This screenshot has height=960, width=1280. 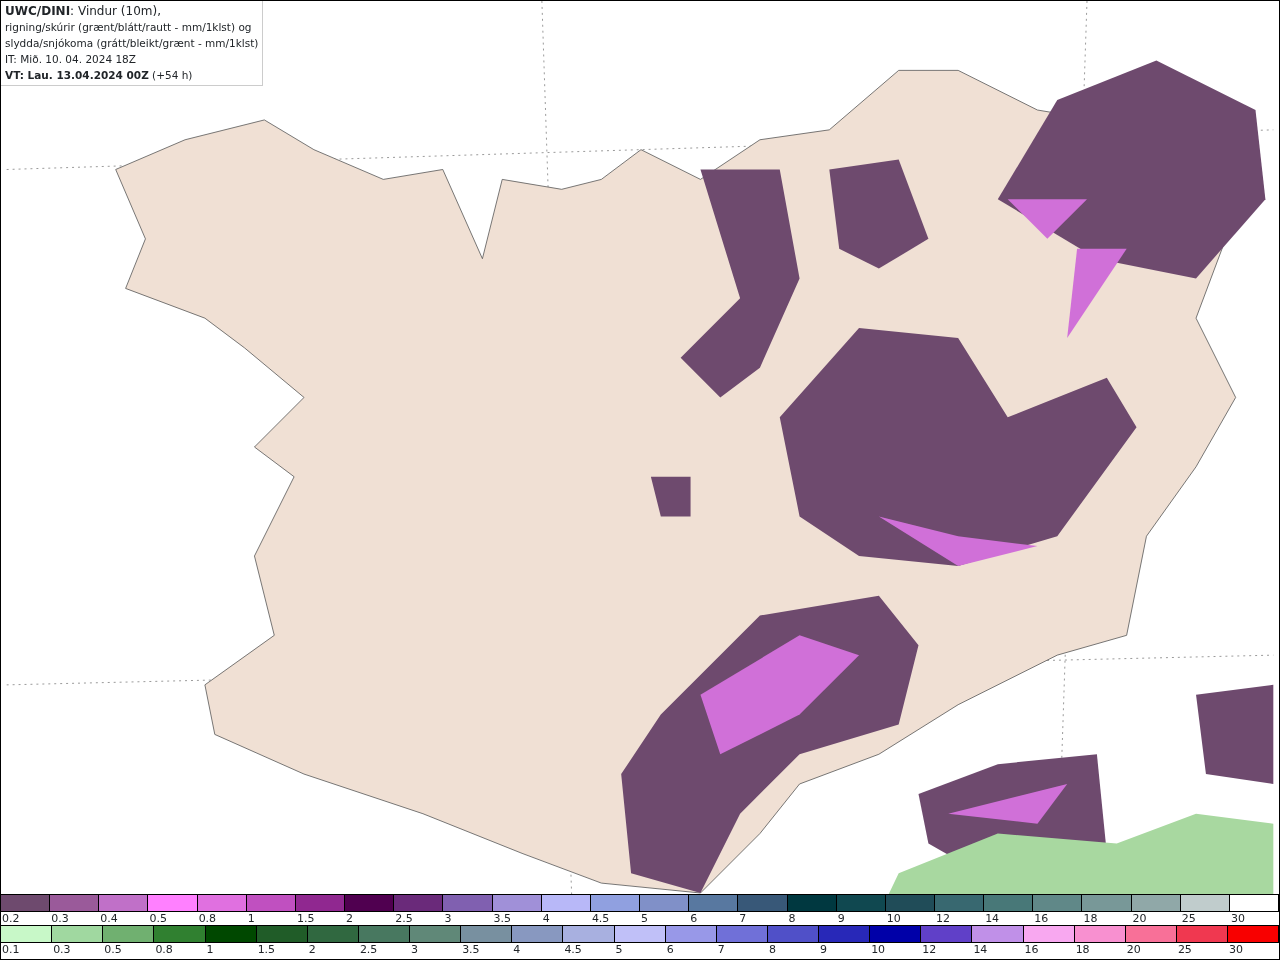 I want to click on legend-label: 0.2, so click(x=11, y=918).